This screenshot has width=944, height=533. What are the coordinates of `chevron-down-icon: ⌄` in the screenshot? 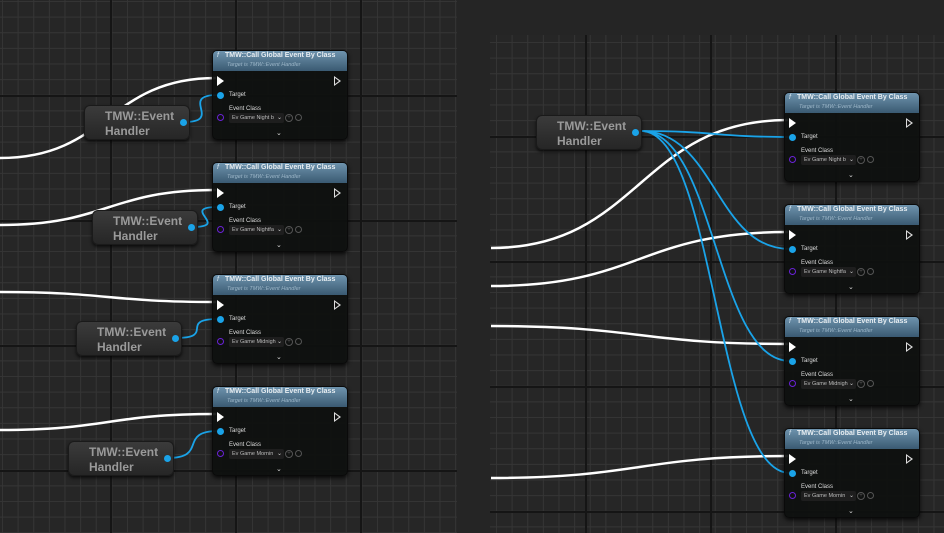 It's located at (851, 160).